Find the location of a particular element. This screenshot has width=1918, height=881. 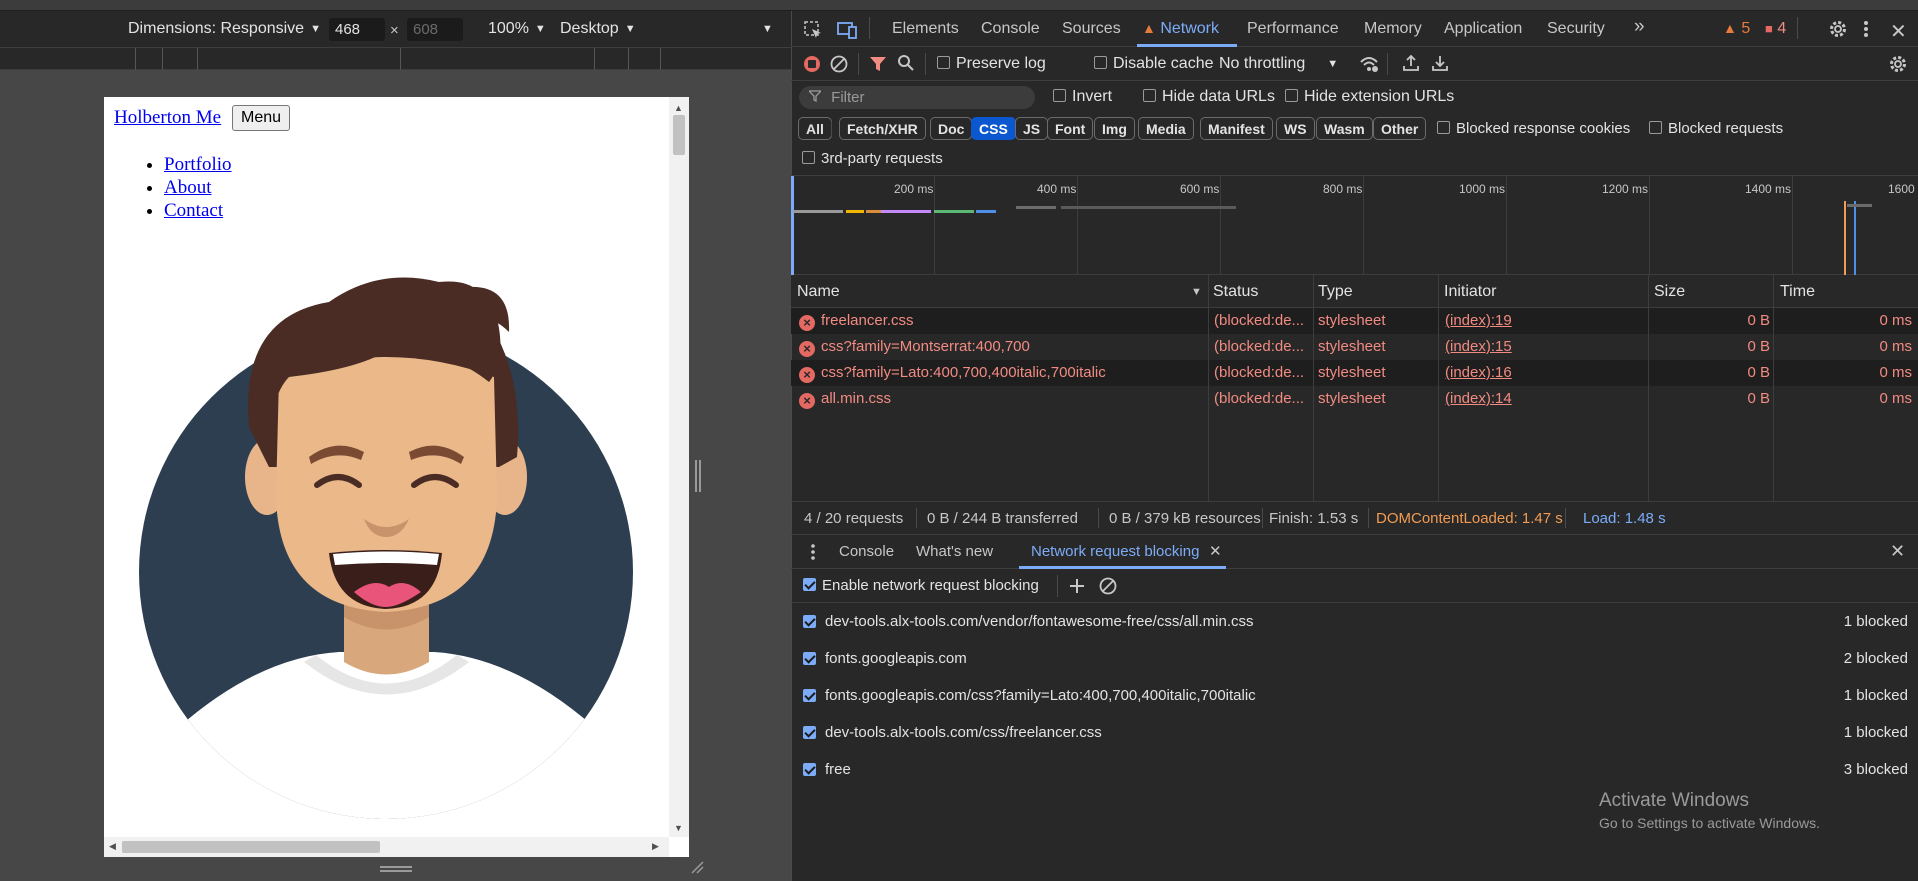

column-header-name: Name is located at coordinates (818, 292).